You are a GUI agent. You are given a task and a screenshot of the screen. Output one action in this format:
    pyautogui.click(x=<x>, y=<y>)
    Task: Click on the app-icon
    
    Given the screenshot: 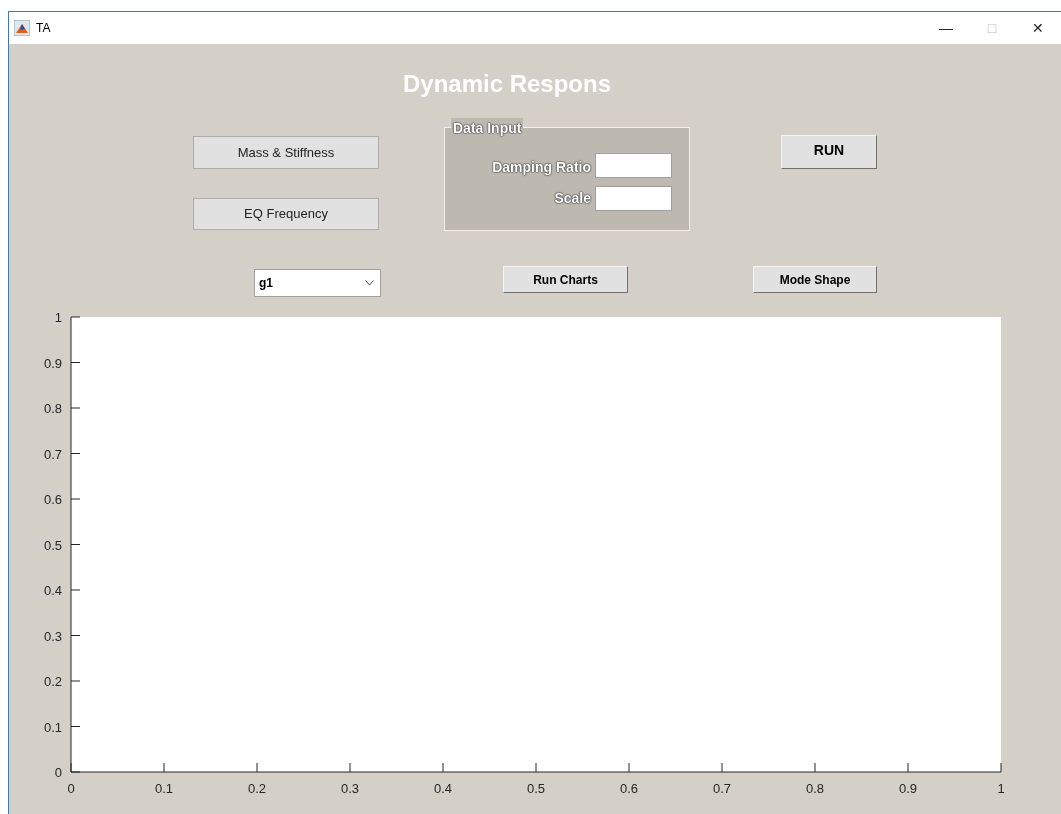 What is the action you would take?
    pyautogui.click(x=22, y=28)
    